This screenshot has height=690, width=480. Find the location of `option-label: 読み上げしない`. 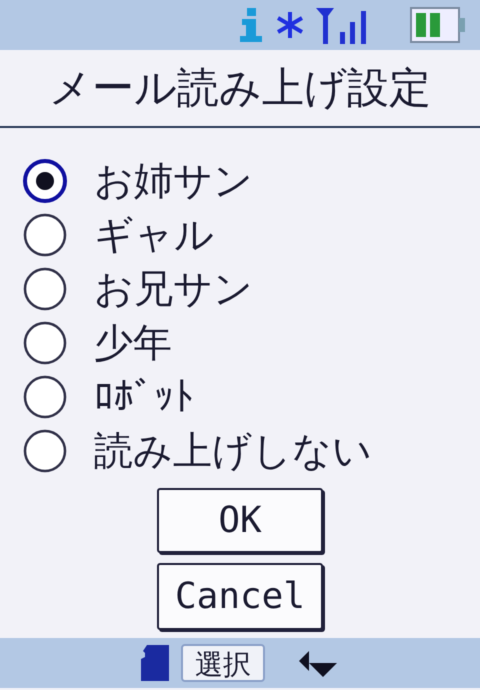

option-label: 読み上げしない is located at coordinates (233, 452).